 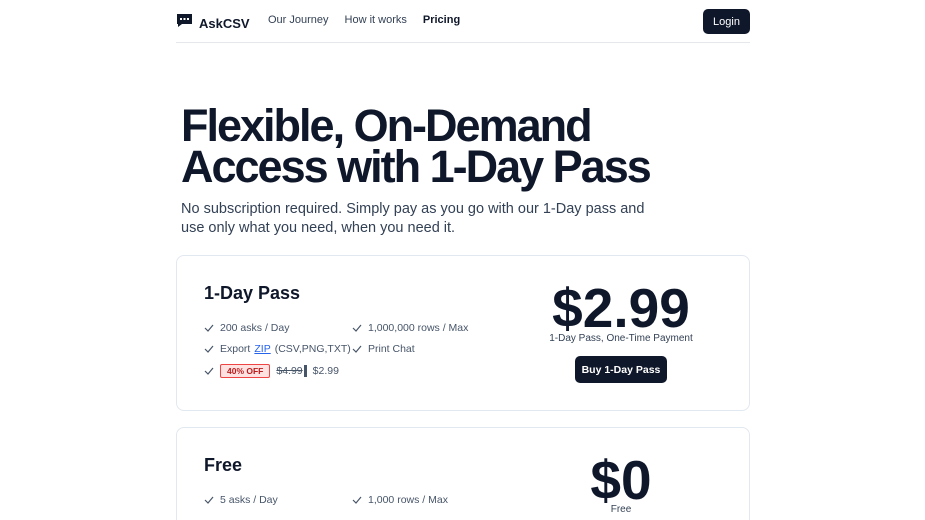 I want to click on feature-asks: 5 asks / Day, so click(x=241, y=500).